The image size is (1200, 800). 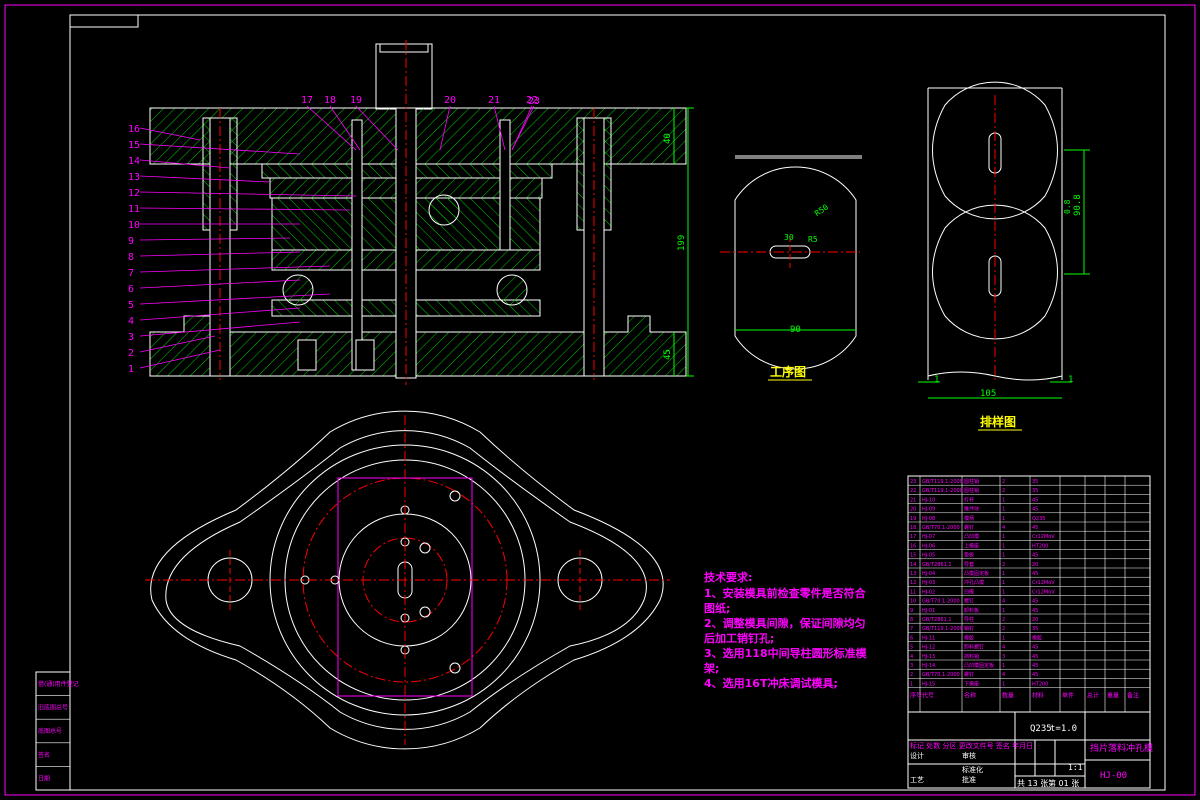 What do you see at coordinates (1003, 620) in the screenshot?
I see `parts-cell-8-3: 2` at bounding box center [1003, 620].